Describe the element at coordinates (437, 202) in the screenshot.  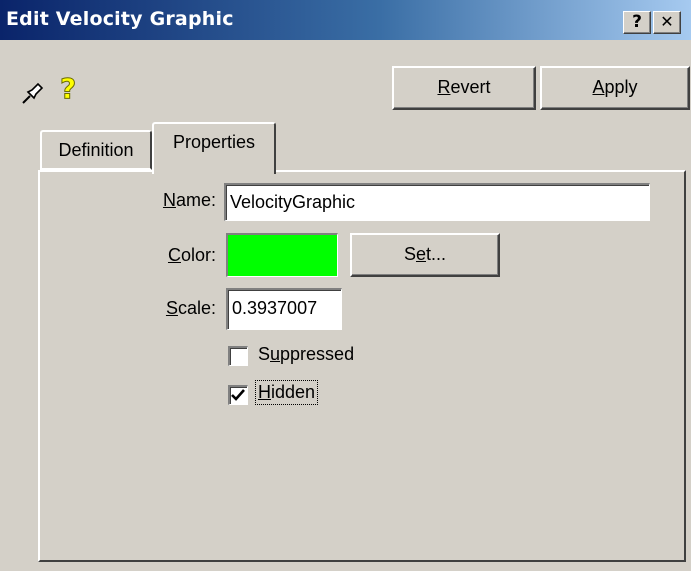
I see `name-input: VelocityGraphic` at that location.